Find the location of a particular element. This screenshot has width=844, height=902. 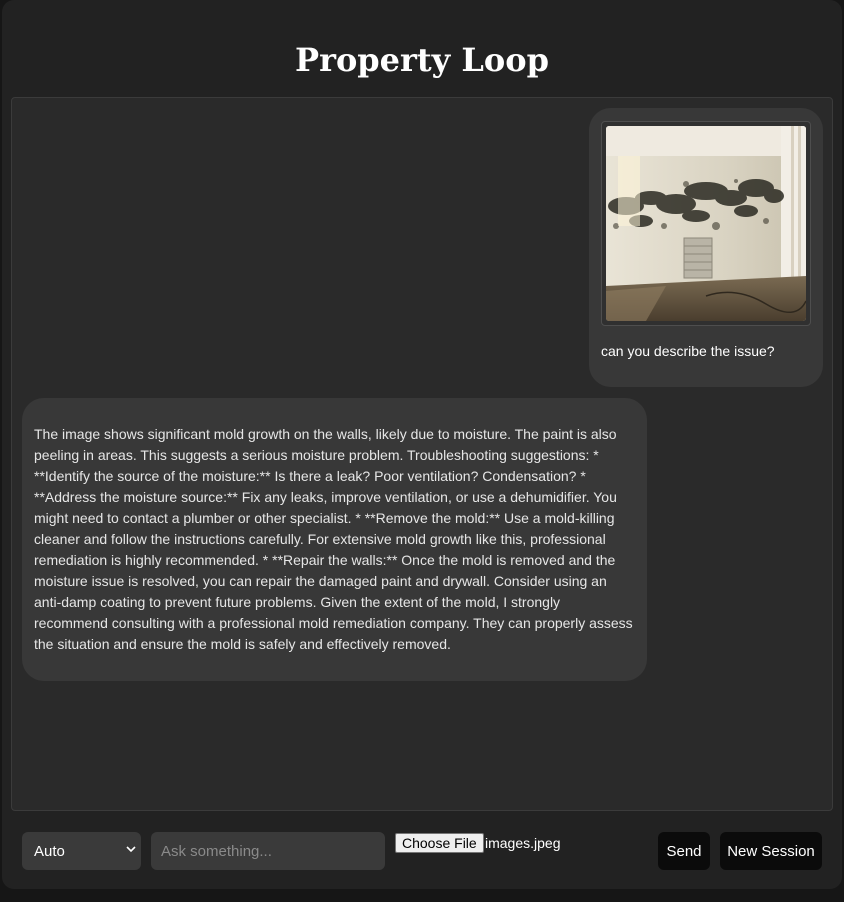

app-title: Property Loop is located at coordinates (422, 60).